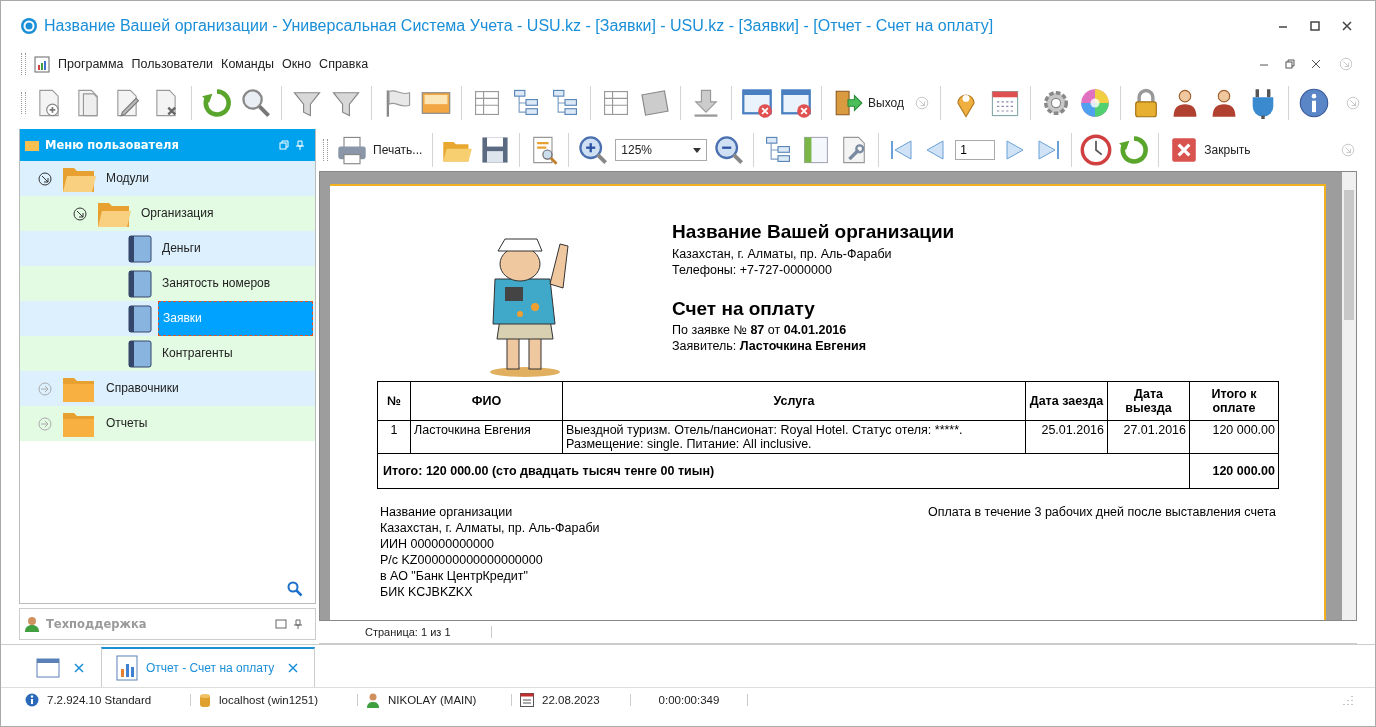 The width and height of the screenshot is (1376, 727). What do you see at coordinates (181, 248) in the screenshot?
I see `tree-item: Деньги` at bounding box center [181, 248].